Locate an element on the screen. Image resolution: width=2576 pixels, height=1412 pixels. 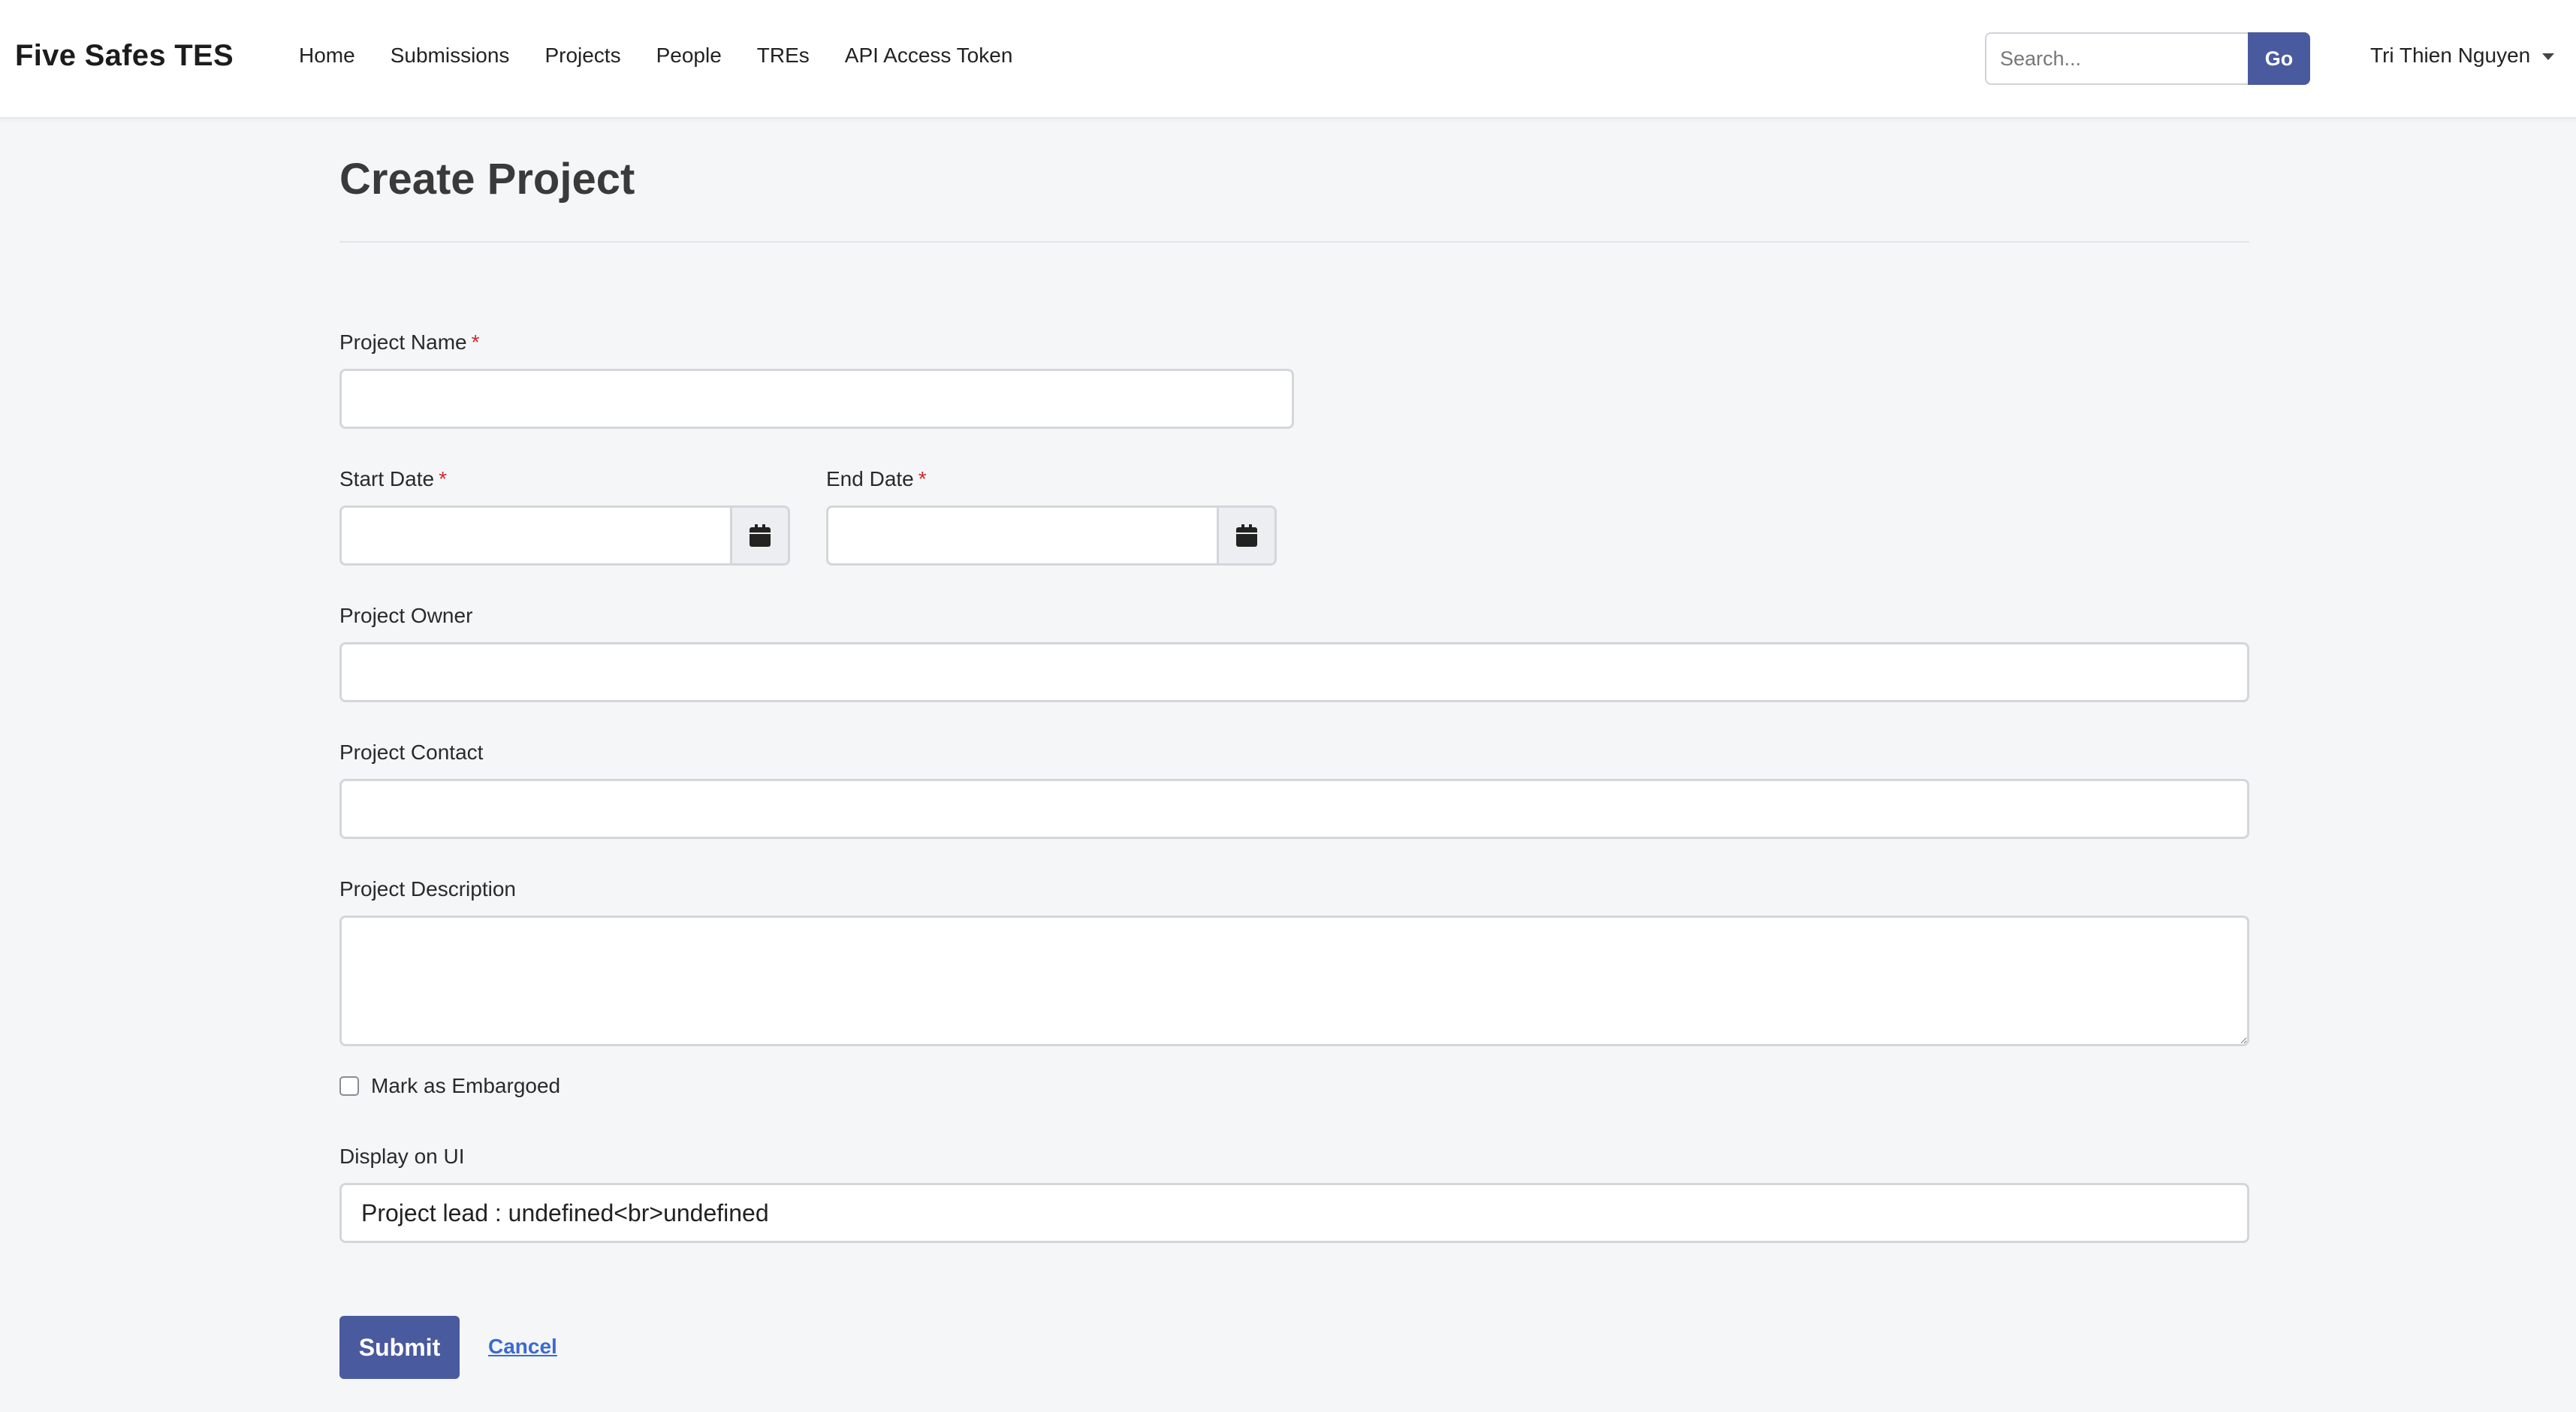
end-date-label-text: End Date is located at coordinates (870, 478).